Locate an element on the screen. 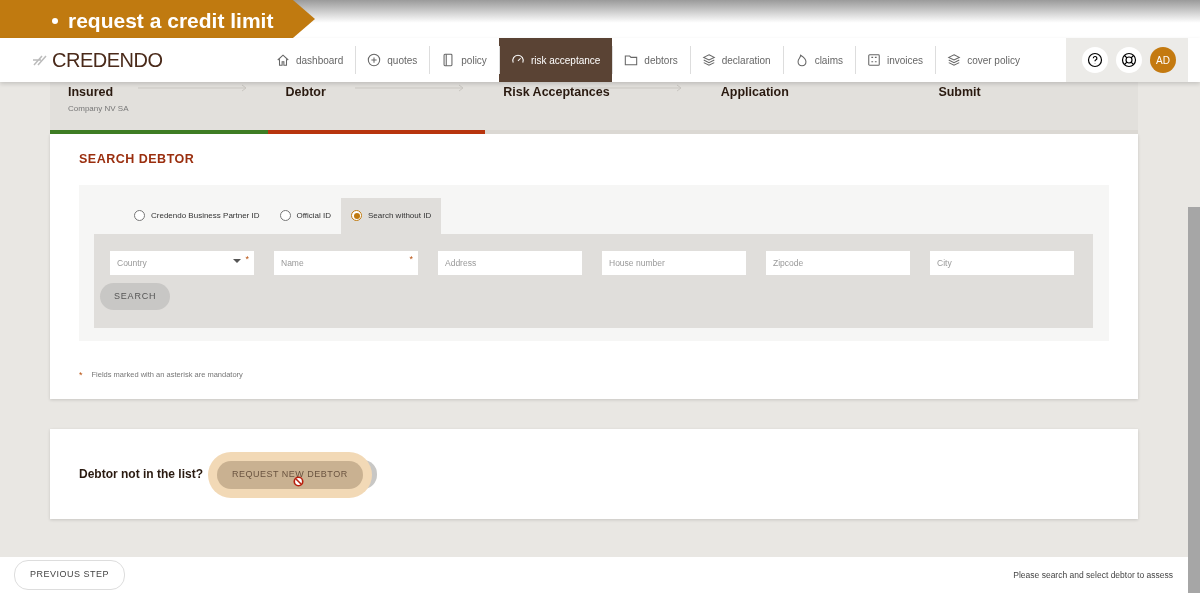  question-text: Debtor not in the list? is located at coordinates (141, 475).